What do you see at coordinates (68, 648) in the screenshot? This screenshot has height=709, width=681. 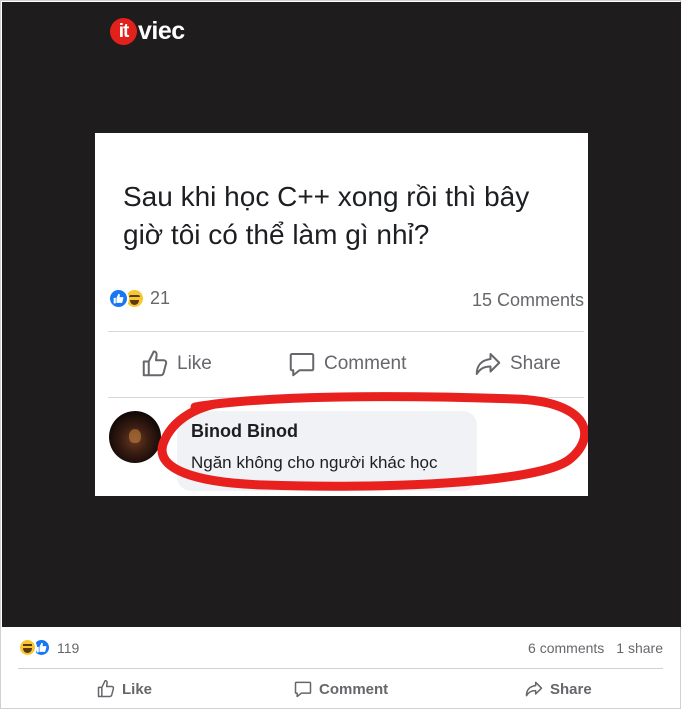 I see `reaction-count: 119` at bounding box center [68, 648].